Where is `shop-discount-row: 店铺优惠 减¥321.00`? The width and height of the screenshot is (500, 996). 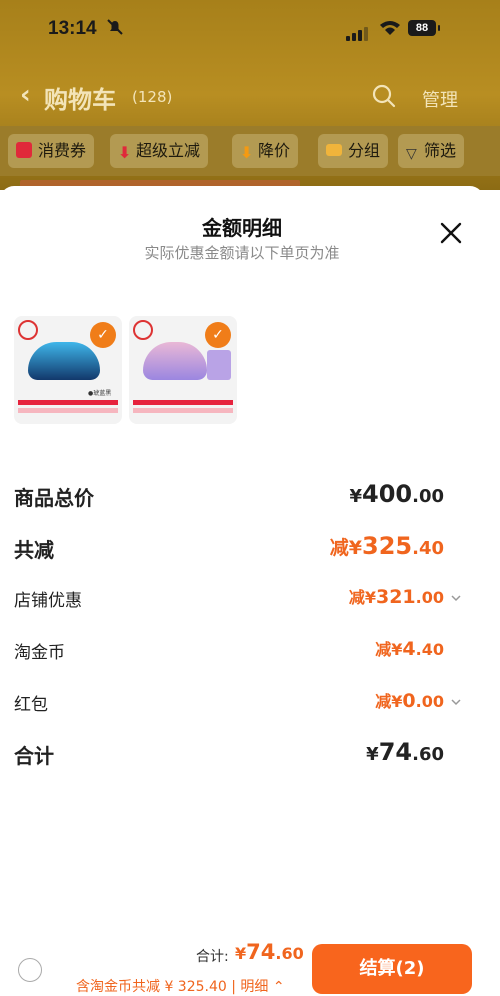
shop-discount-row: 店铺优惠 减¥321.00 is located at coordinates (242, 600).